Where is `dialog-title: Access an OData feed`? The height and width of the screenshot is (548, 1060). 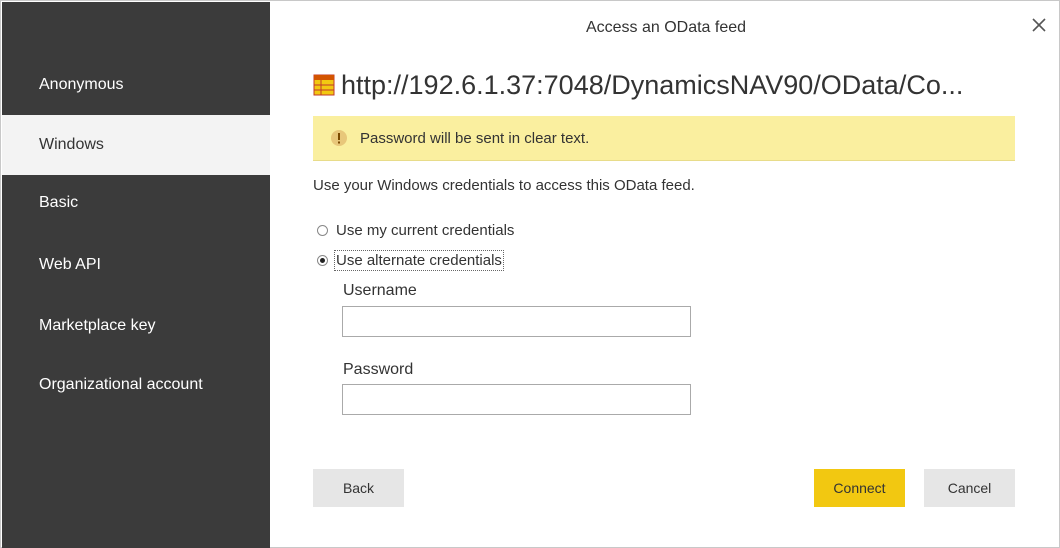
dialog-title: Access an OData feed is located at coordinates (666, 27).